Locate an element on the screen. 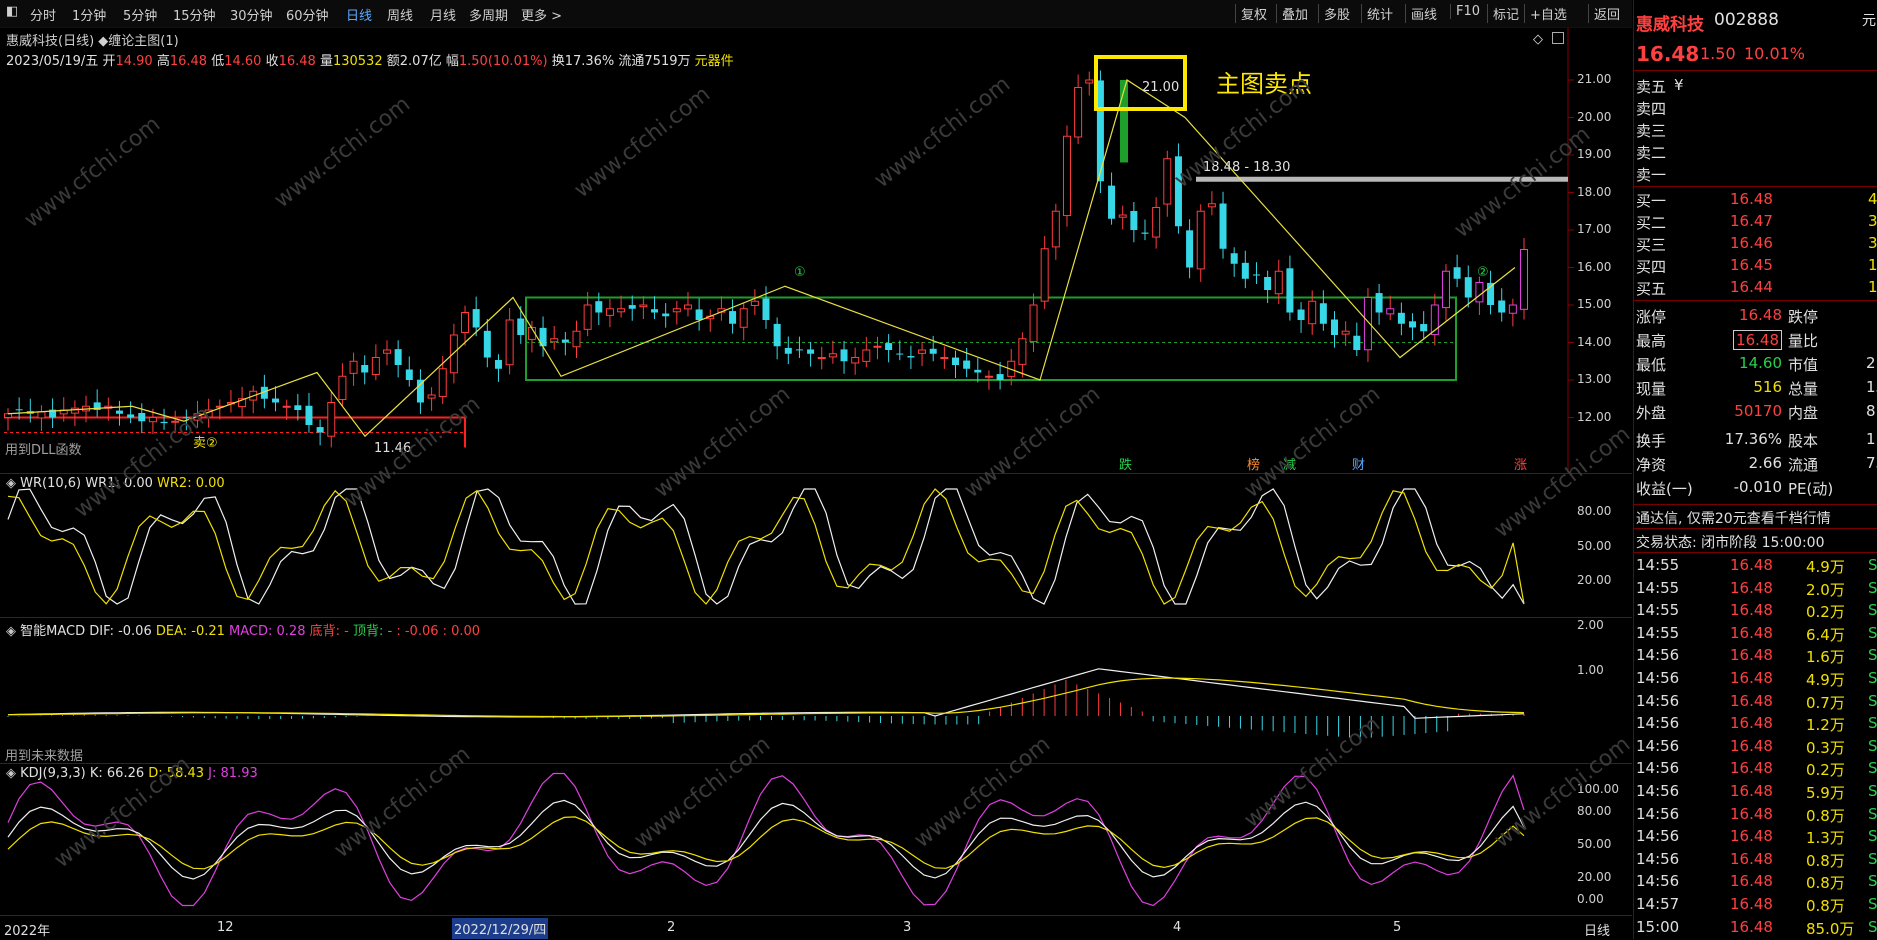  ask-row: 卖五 ¥ is located at coordinates (1755, 85).